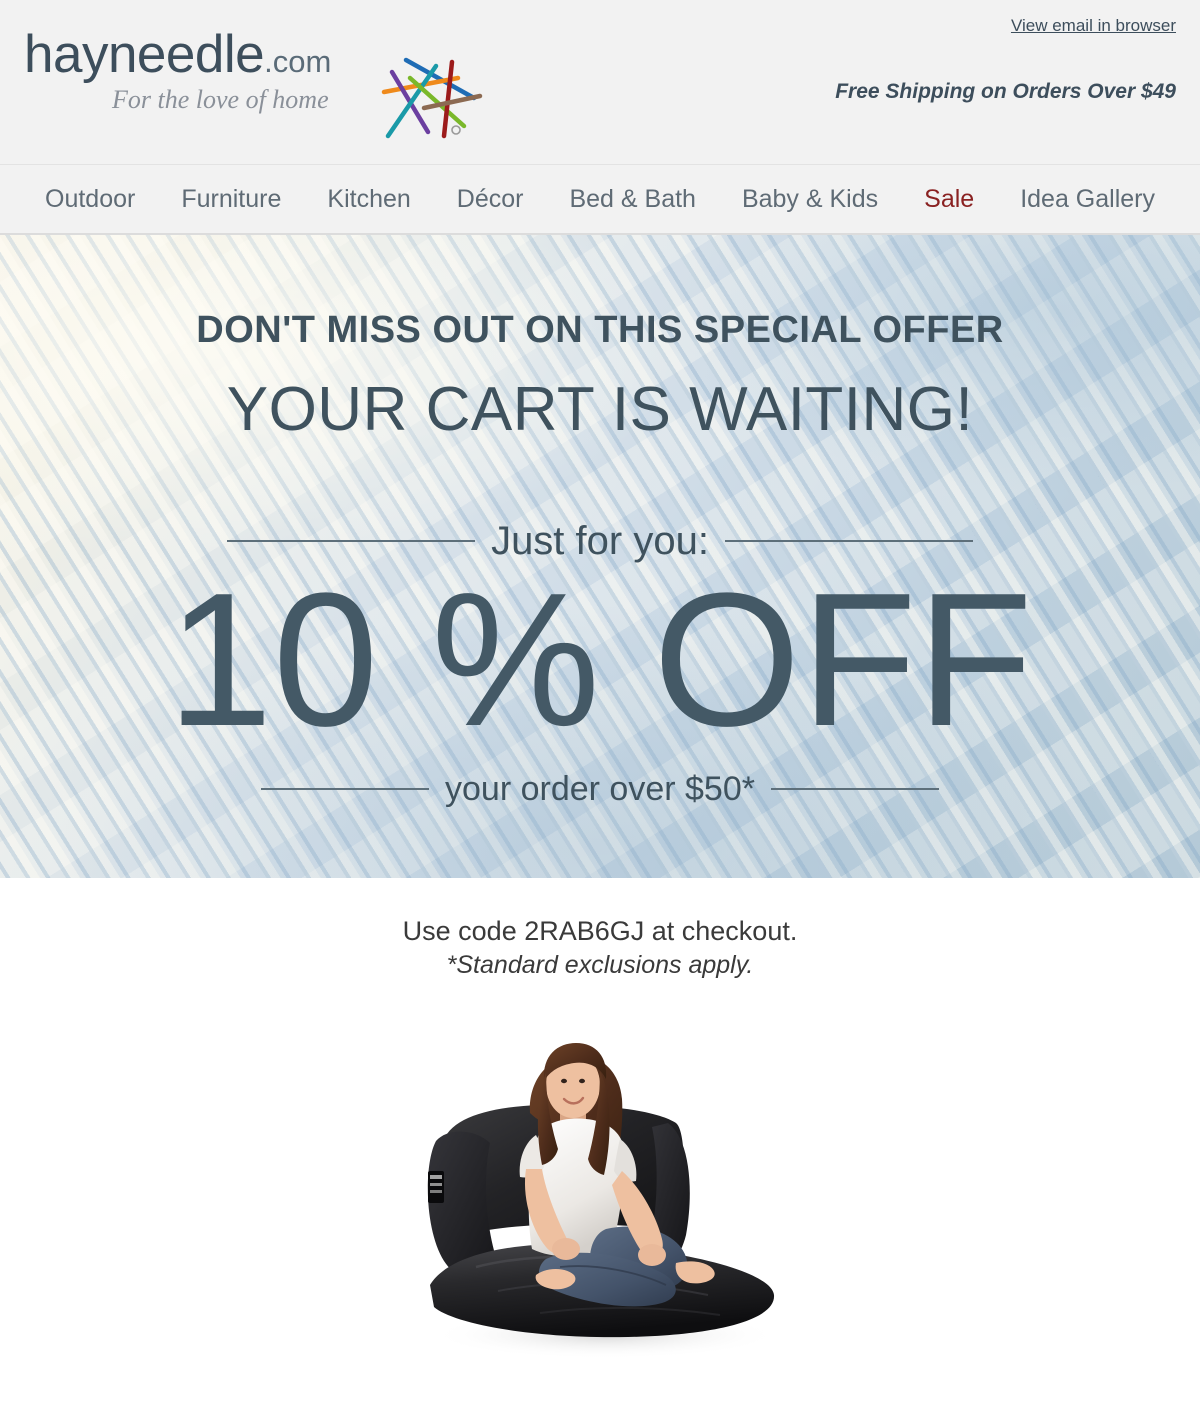 The height and width of the screenshot is (1418, 1200). Describe the element at coordinates (600, 660) in the screenshot. I see `discount-percent-text: 10 % OFF` at that location.